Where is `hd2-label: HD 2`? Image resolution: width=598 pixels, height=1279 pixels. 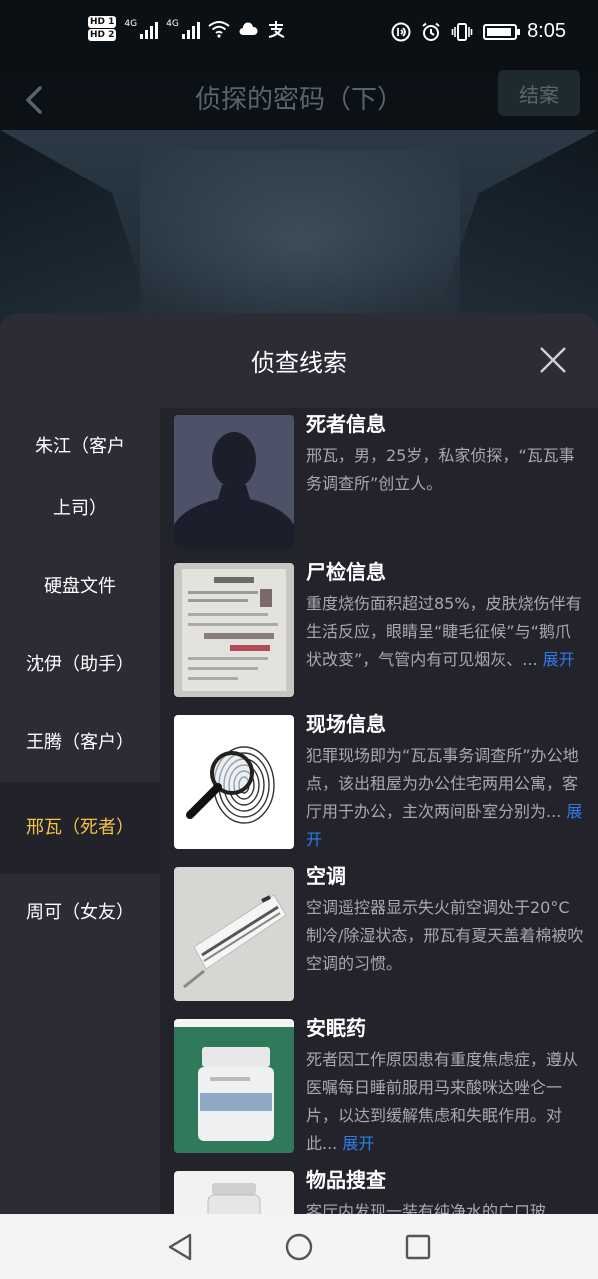 hd2-label: HD 2 is located at coordinates (102, 35).